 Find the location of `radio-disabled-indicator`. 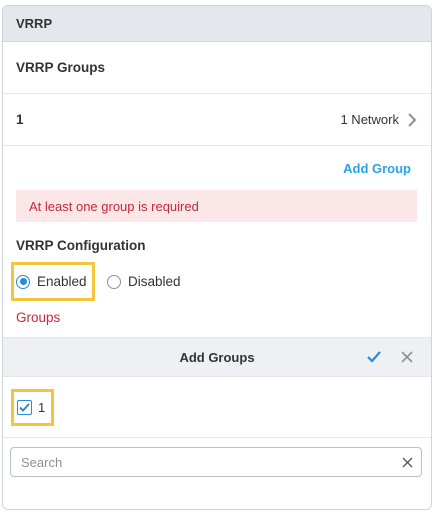

radio-disabled-indicator is located at coordinates (114, 281).